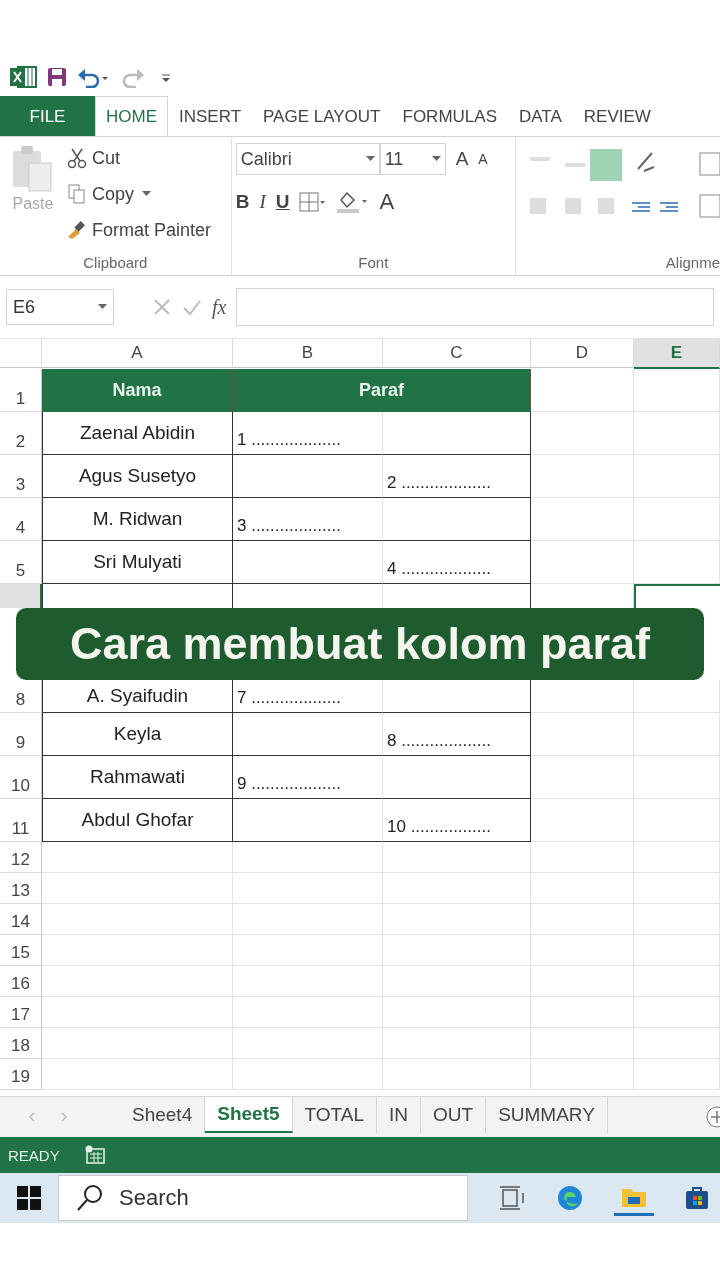 This screenshot has width=720, height=1280. Describe the element at coordinates (33, 169) in the screenshot. I see `clipboard-icon` at that location.